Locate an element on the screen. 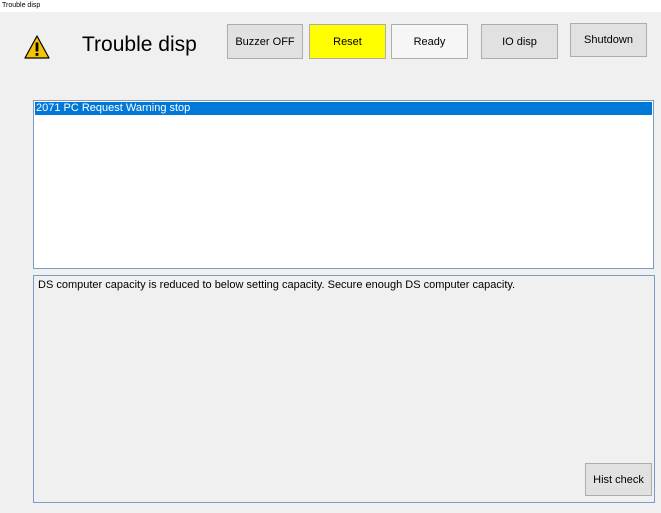 The image size is (661, 513). buzzer-off-button: Buzzer OFF is located at coordinates (265, 41).